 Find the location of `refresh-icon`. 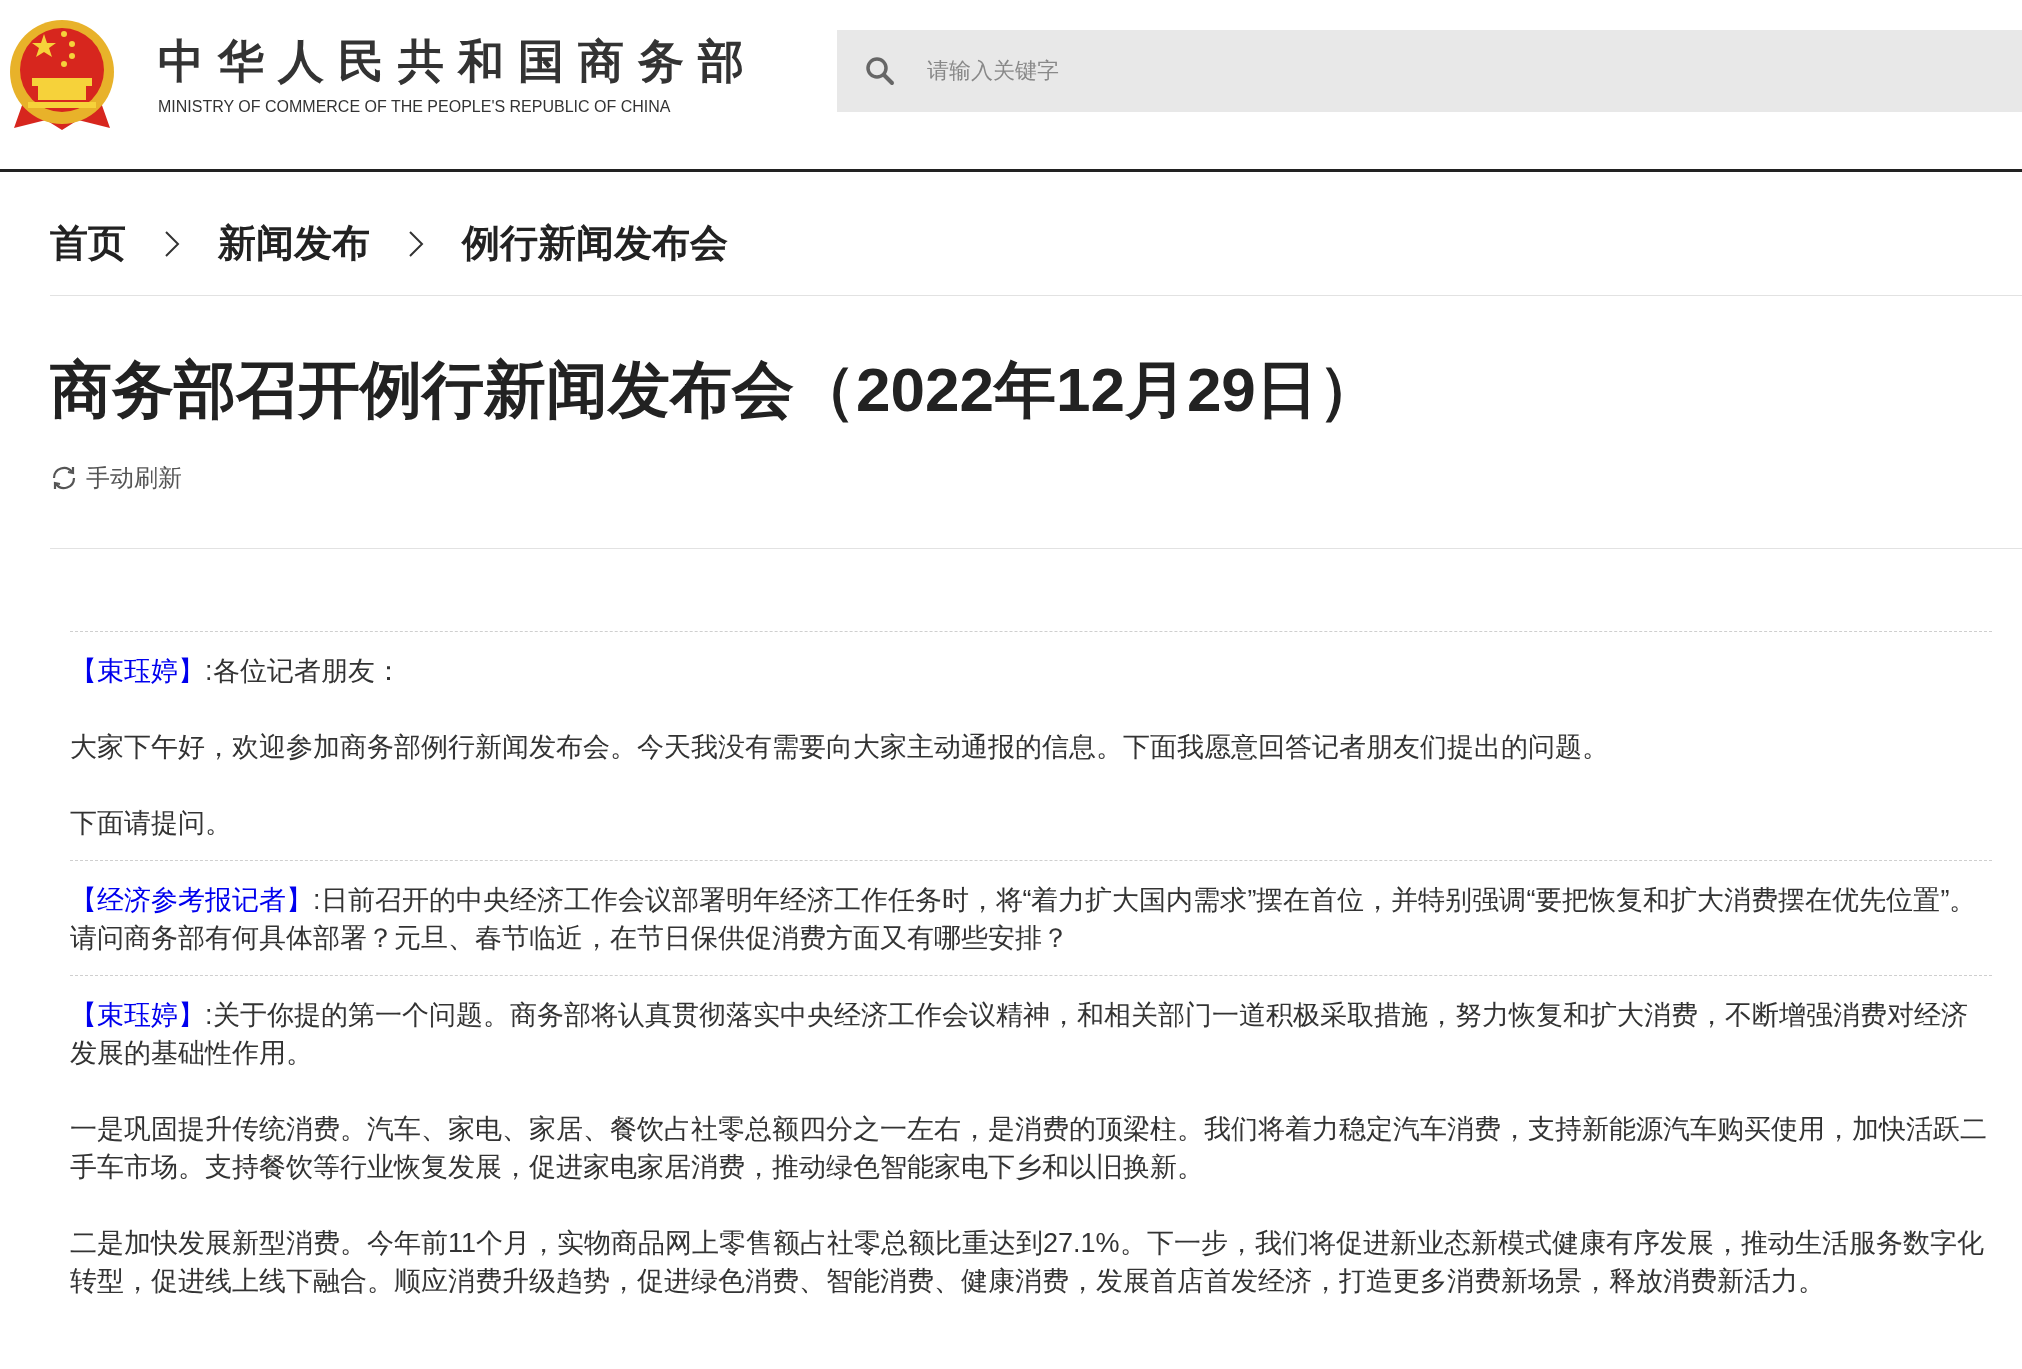

refresh-icon is located at coordinates (64, 478).